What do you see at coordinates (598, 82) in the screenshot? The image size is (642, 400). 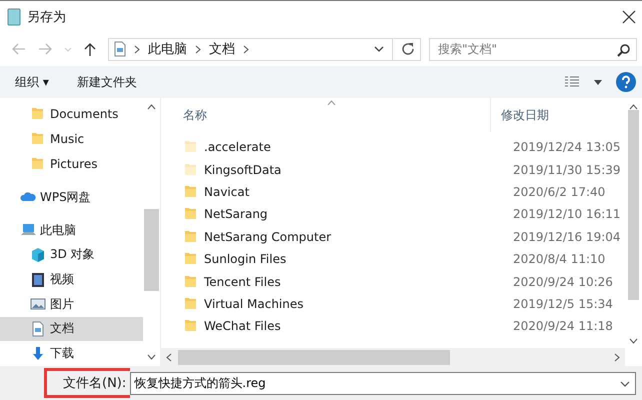 I see `caret-icon` at bounding box center [598, 82].